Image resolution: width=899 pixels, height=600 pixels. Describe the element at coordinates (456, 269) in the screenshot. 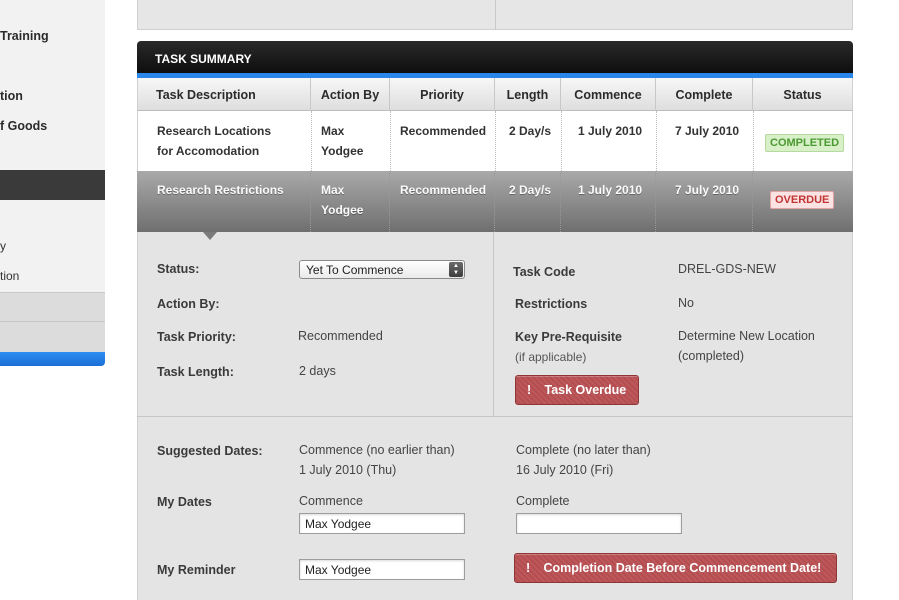

I see `select-stepper-icon: ▲ ▼` at that location.